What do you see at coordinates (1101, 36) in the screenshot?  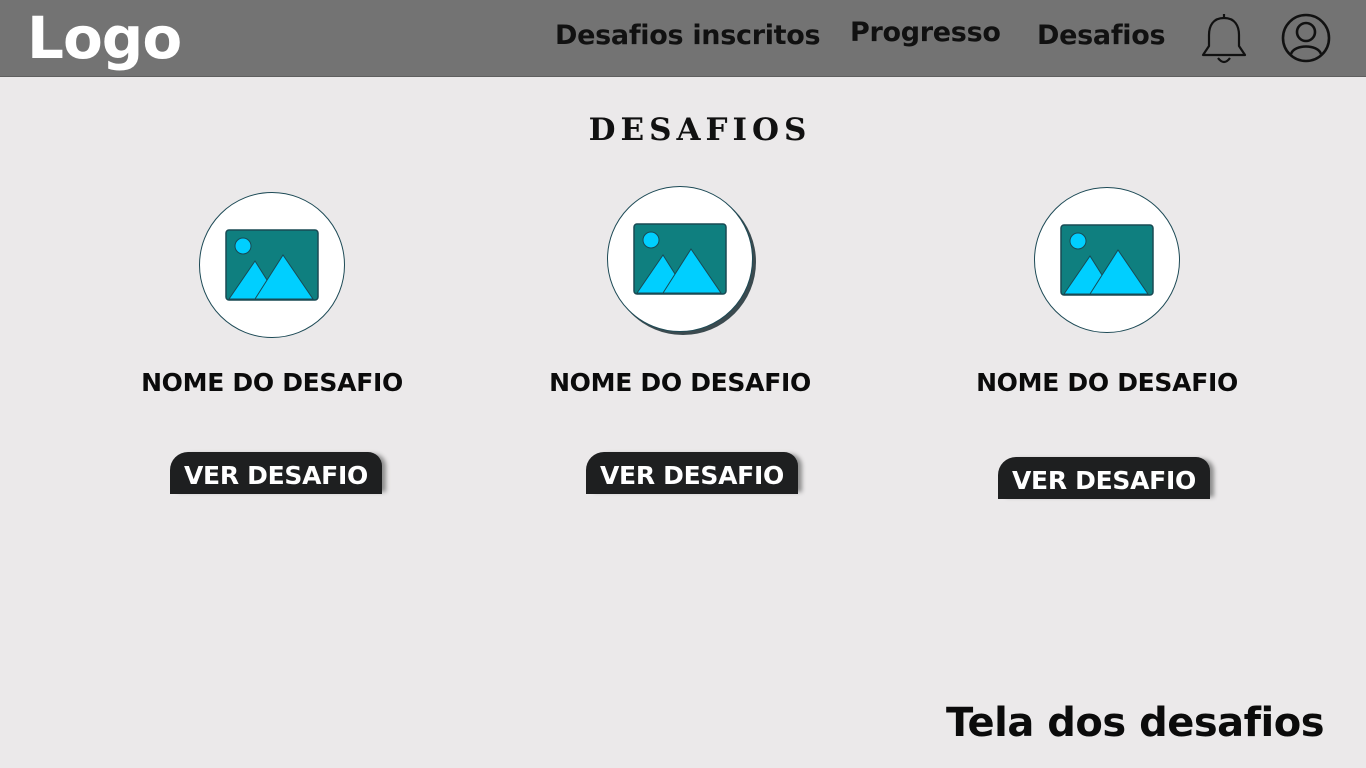 I see `nav-link-desafios: Desafios` at bounding box center [1101, 36].